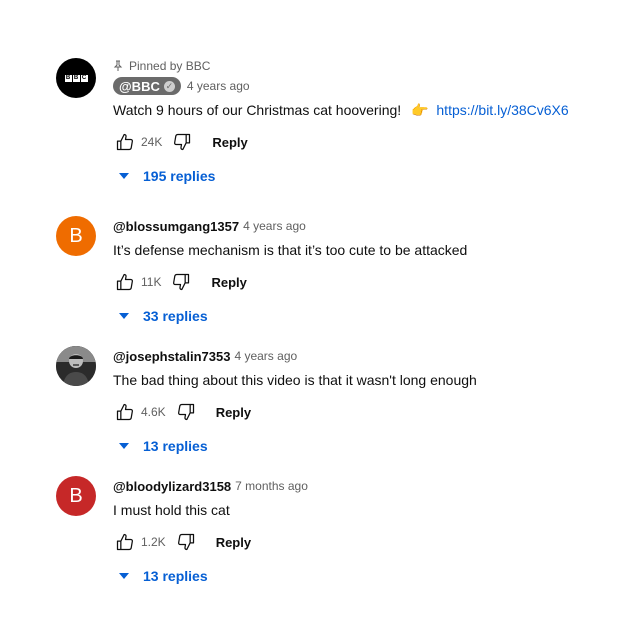 The width and height of the screenshot is (626, 637). What do you see at coordinates (118, 65) in the screenshot?
I see `pin-icon` at bounding box center [118, 65].